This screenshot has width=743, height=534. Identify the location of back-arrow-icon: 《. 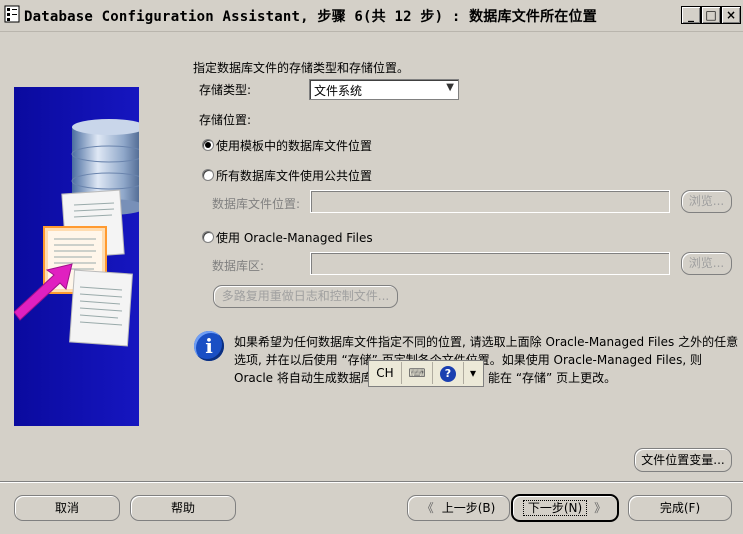
(427, 508).